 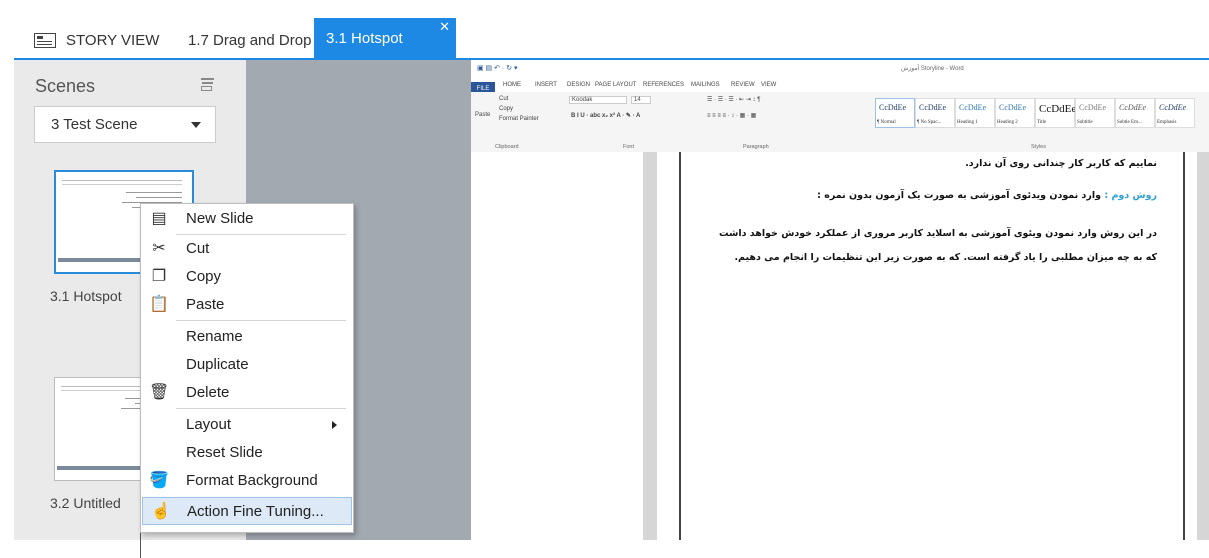 What do you see at coordinates (196, 125) in the screenshot?
I see `chevron-down-icon` at bounding box center [196, 125].